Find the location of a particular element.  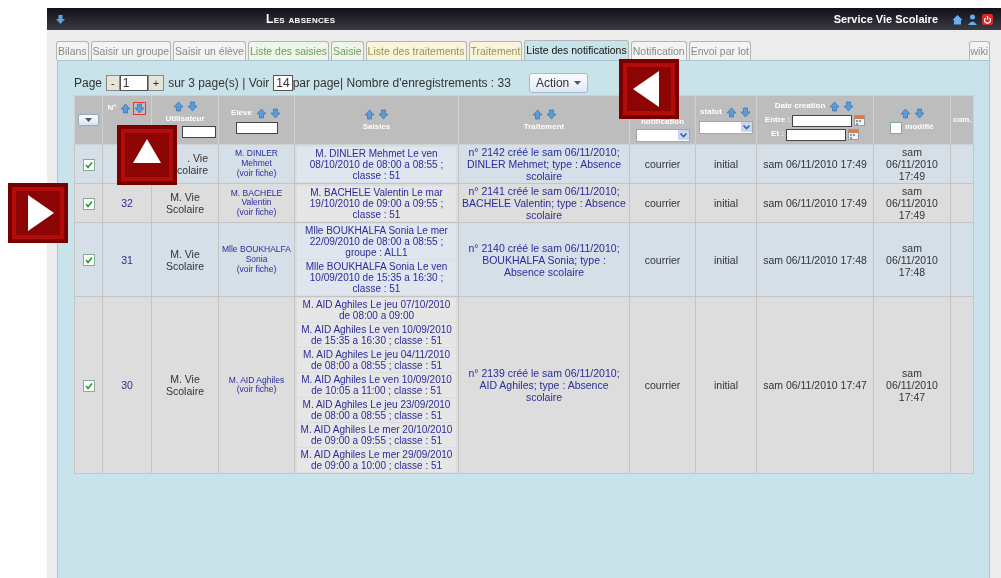

per-page-field: 14 is located at coordinates (283, 83).